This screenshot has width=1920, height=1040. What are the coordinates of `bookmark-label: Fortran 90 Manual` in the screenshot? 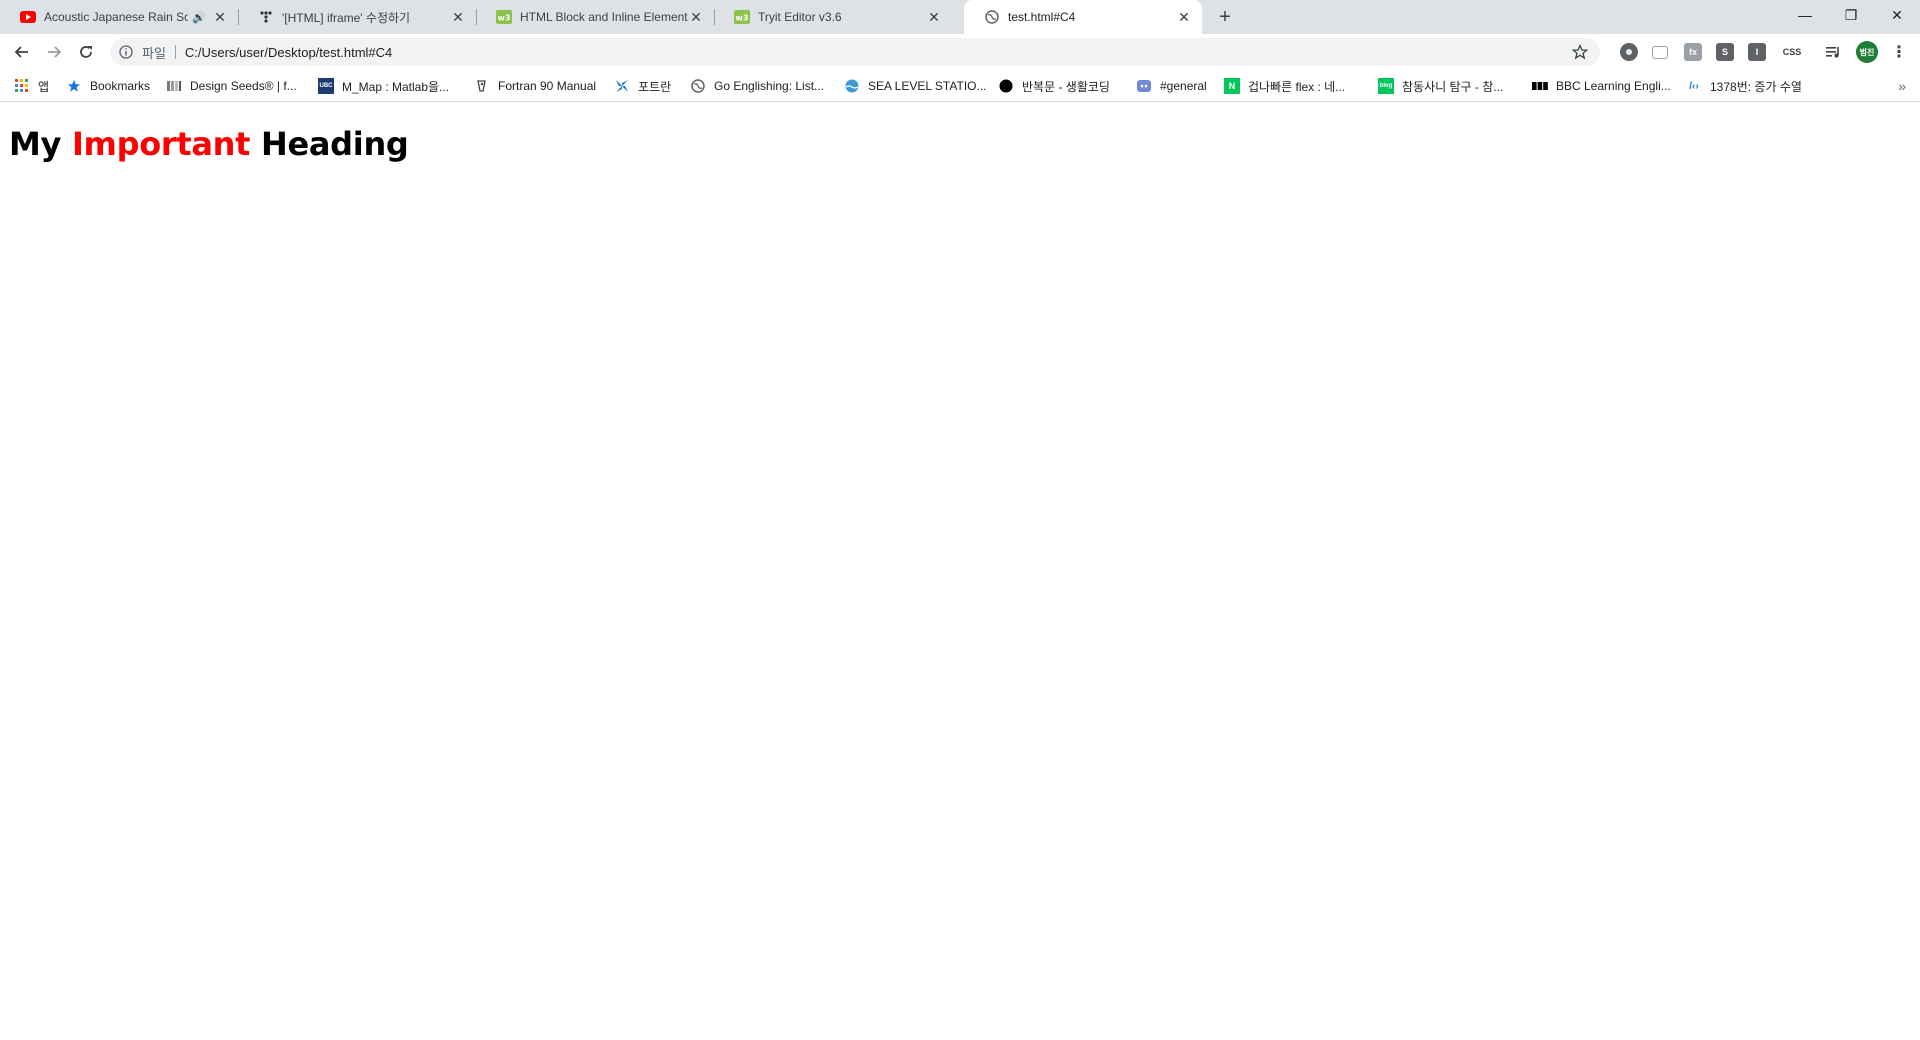 It's located at (547, 86).